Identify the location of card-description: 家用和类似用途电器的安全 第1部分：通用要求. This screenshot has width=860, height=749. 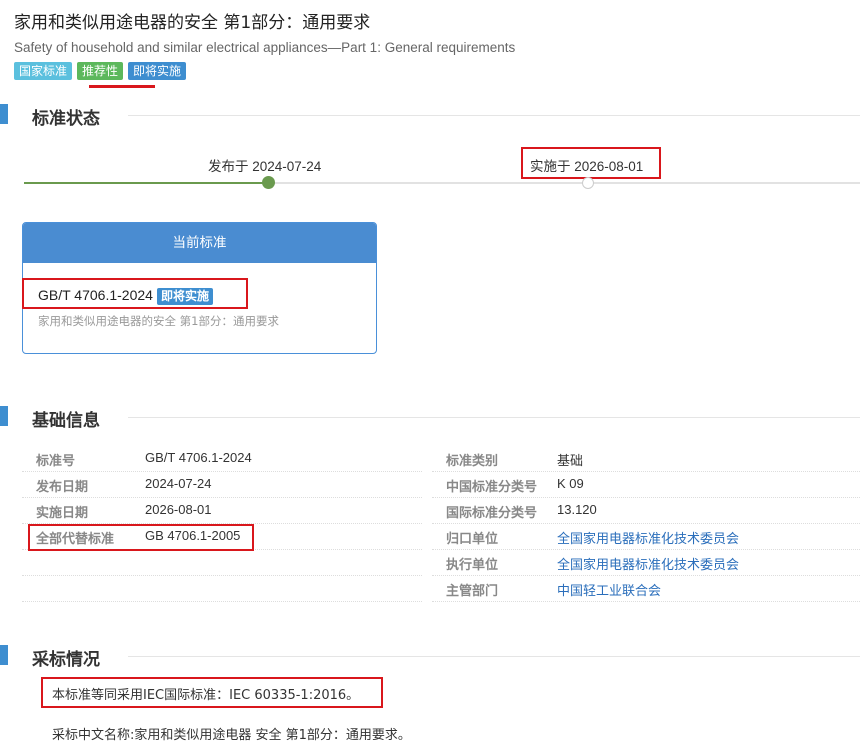
(158, 321).